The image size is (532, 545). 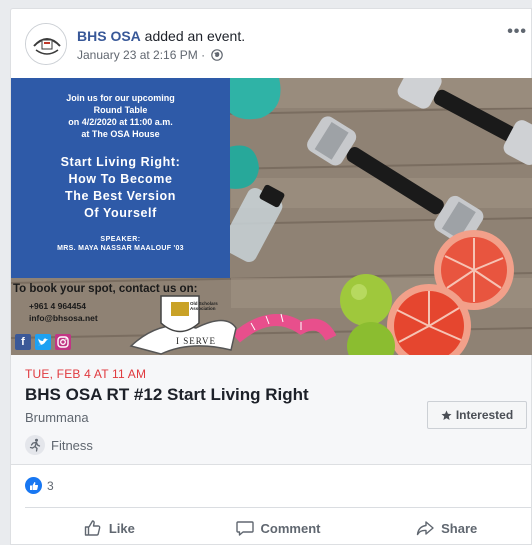 I want to click on bhs-osa-logo-icon, so click(x=46, y=44).